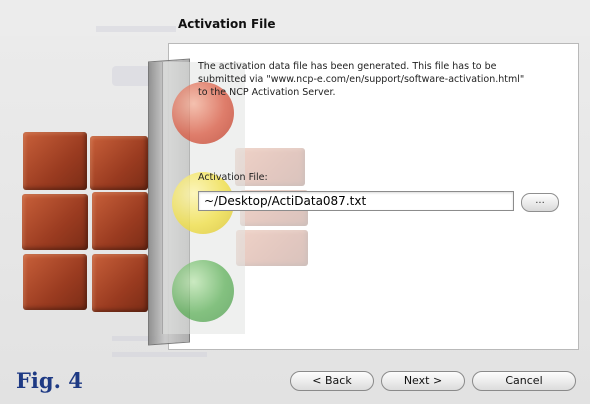 The height and width of the screenshot is (404, 590). I want to click on page-title: Activation File, so click(227, 24).